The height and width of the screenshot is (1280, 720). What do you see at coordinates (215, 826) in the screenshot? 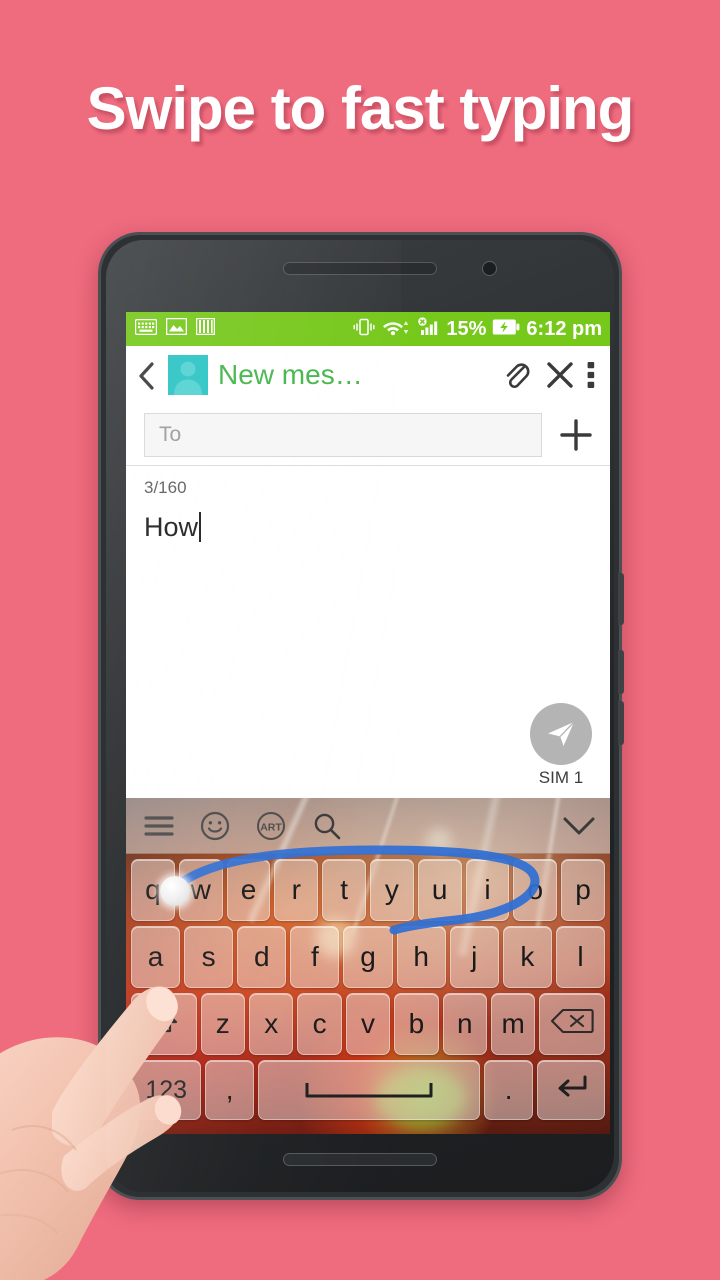
I see `emoji-icon` at bounding box center [215, 826].